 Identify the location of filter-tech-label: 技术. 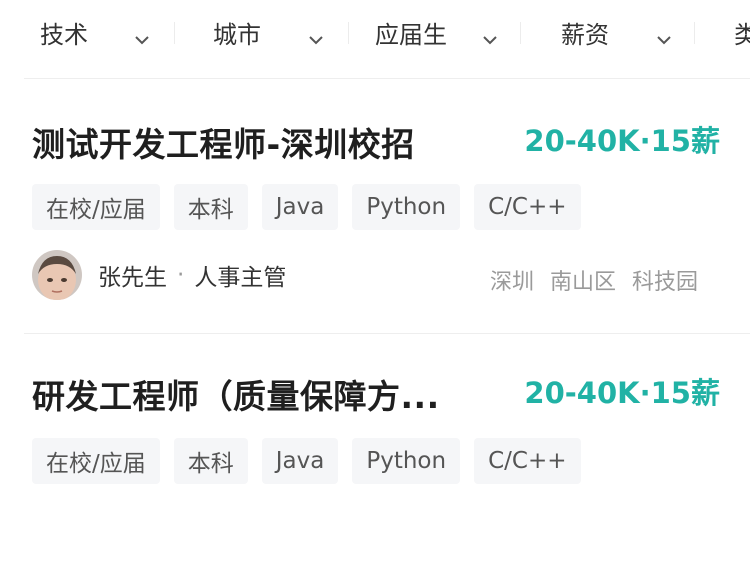
(64, 34).